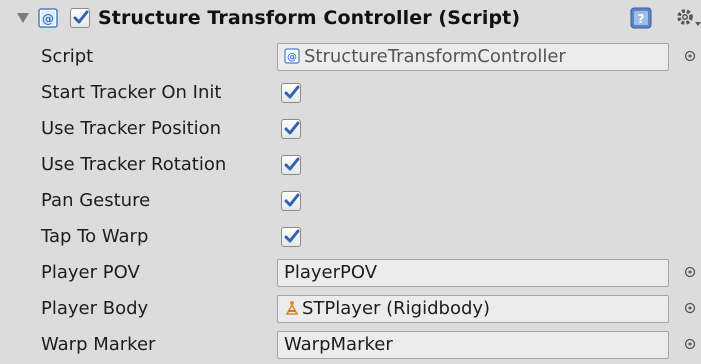  What do you see at coordinates (350, 129) in the screenshot?
I see `property-row-use-tracker-position: Use Tracker Position` at bounding box center [350, 129].